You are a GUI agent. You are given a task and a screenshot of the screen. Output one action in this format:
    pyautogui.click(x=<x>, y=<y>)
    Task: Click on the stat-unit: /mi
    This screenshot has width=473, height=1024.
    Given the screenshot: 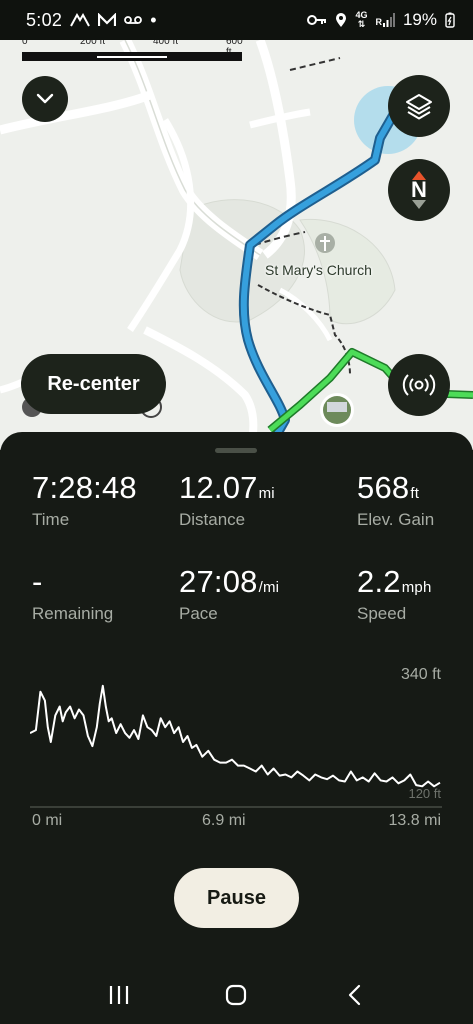 What is the action you would take?
    pyautogui.click(x=269, y=587)
    